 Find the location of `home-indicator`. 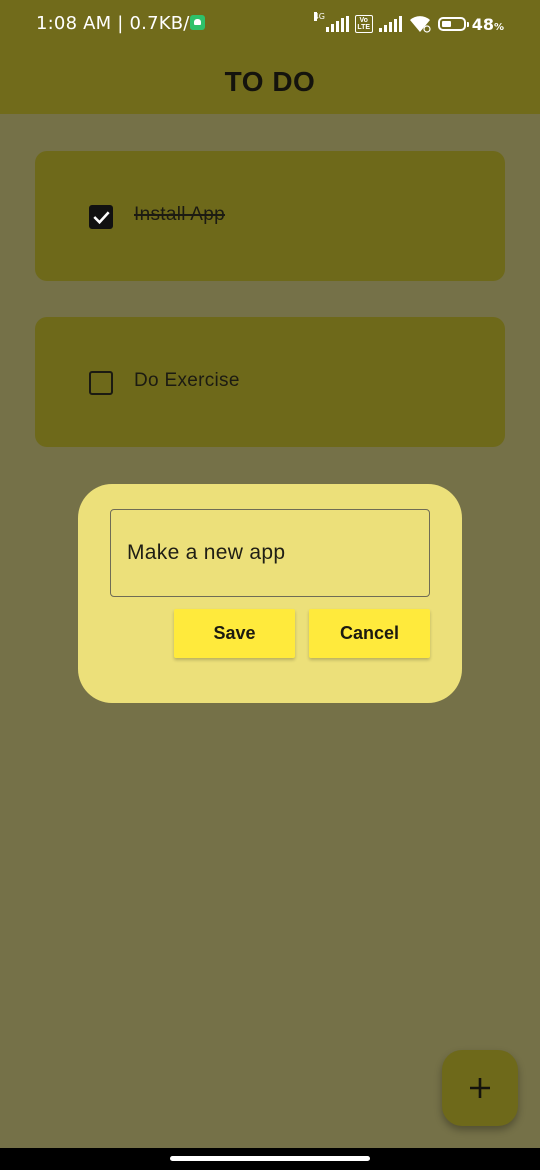

home-indicator is located at coordinates (270, 1158).